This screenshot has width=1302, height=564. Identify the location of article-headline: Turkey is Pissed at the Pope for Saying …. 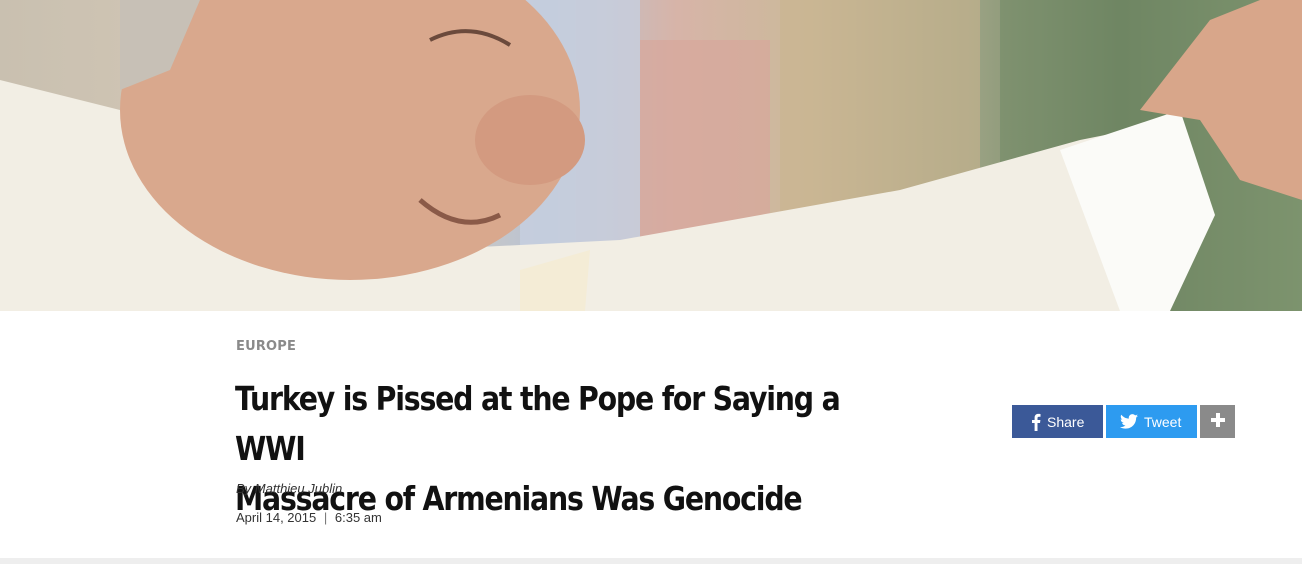
(553, 449).